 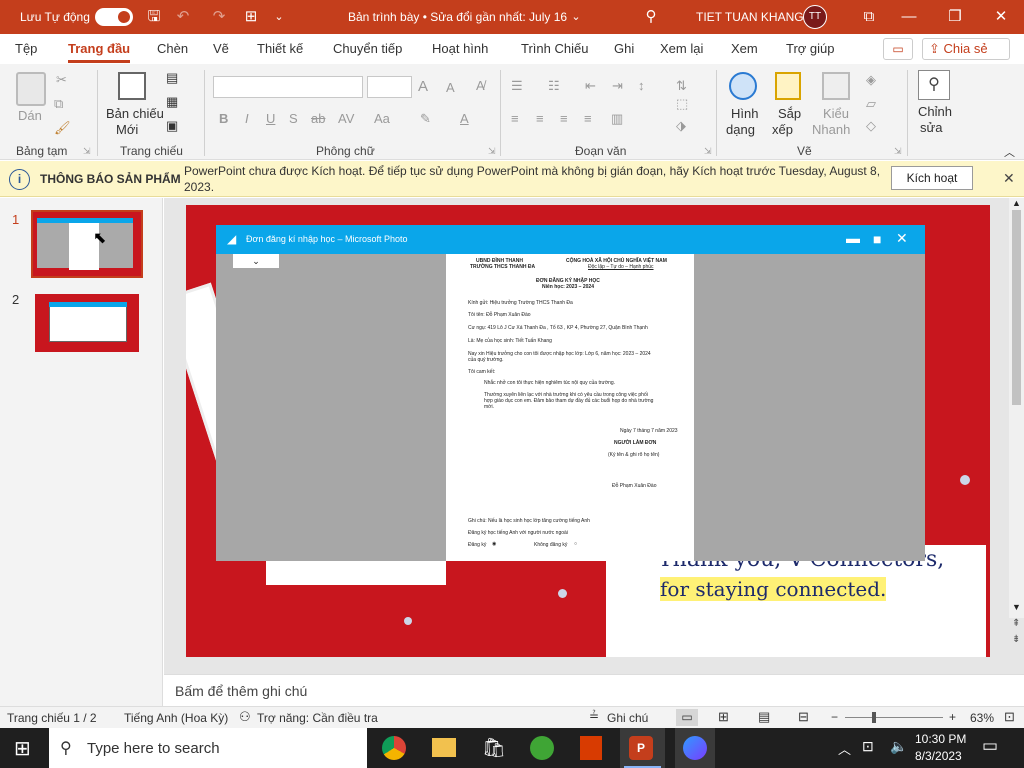 I want to click on font-color-icon: A, so click(x=464, y=118).